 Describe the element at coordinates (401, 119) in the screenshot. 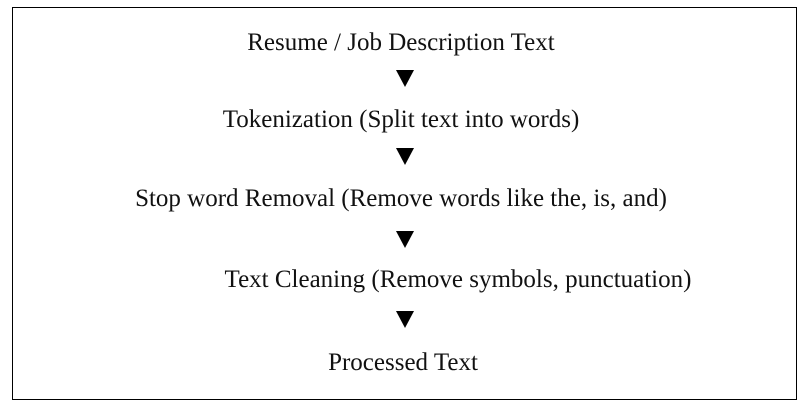

I see `step-tokenization: Tokenization (Split text into words)` at that location.